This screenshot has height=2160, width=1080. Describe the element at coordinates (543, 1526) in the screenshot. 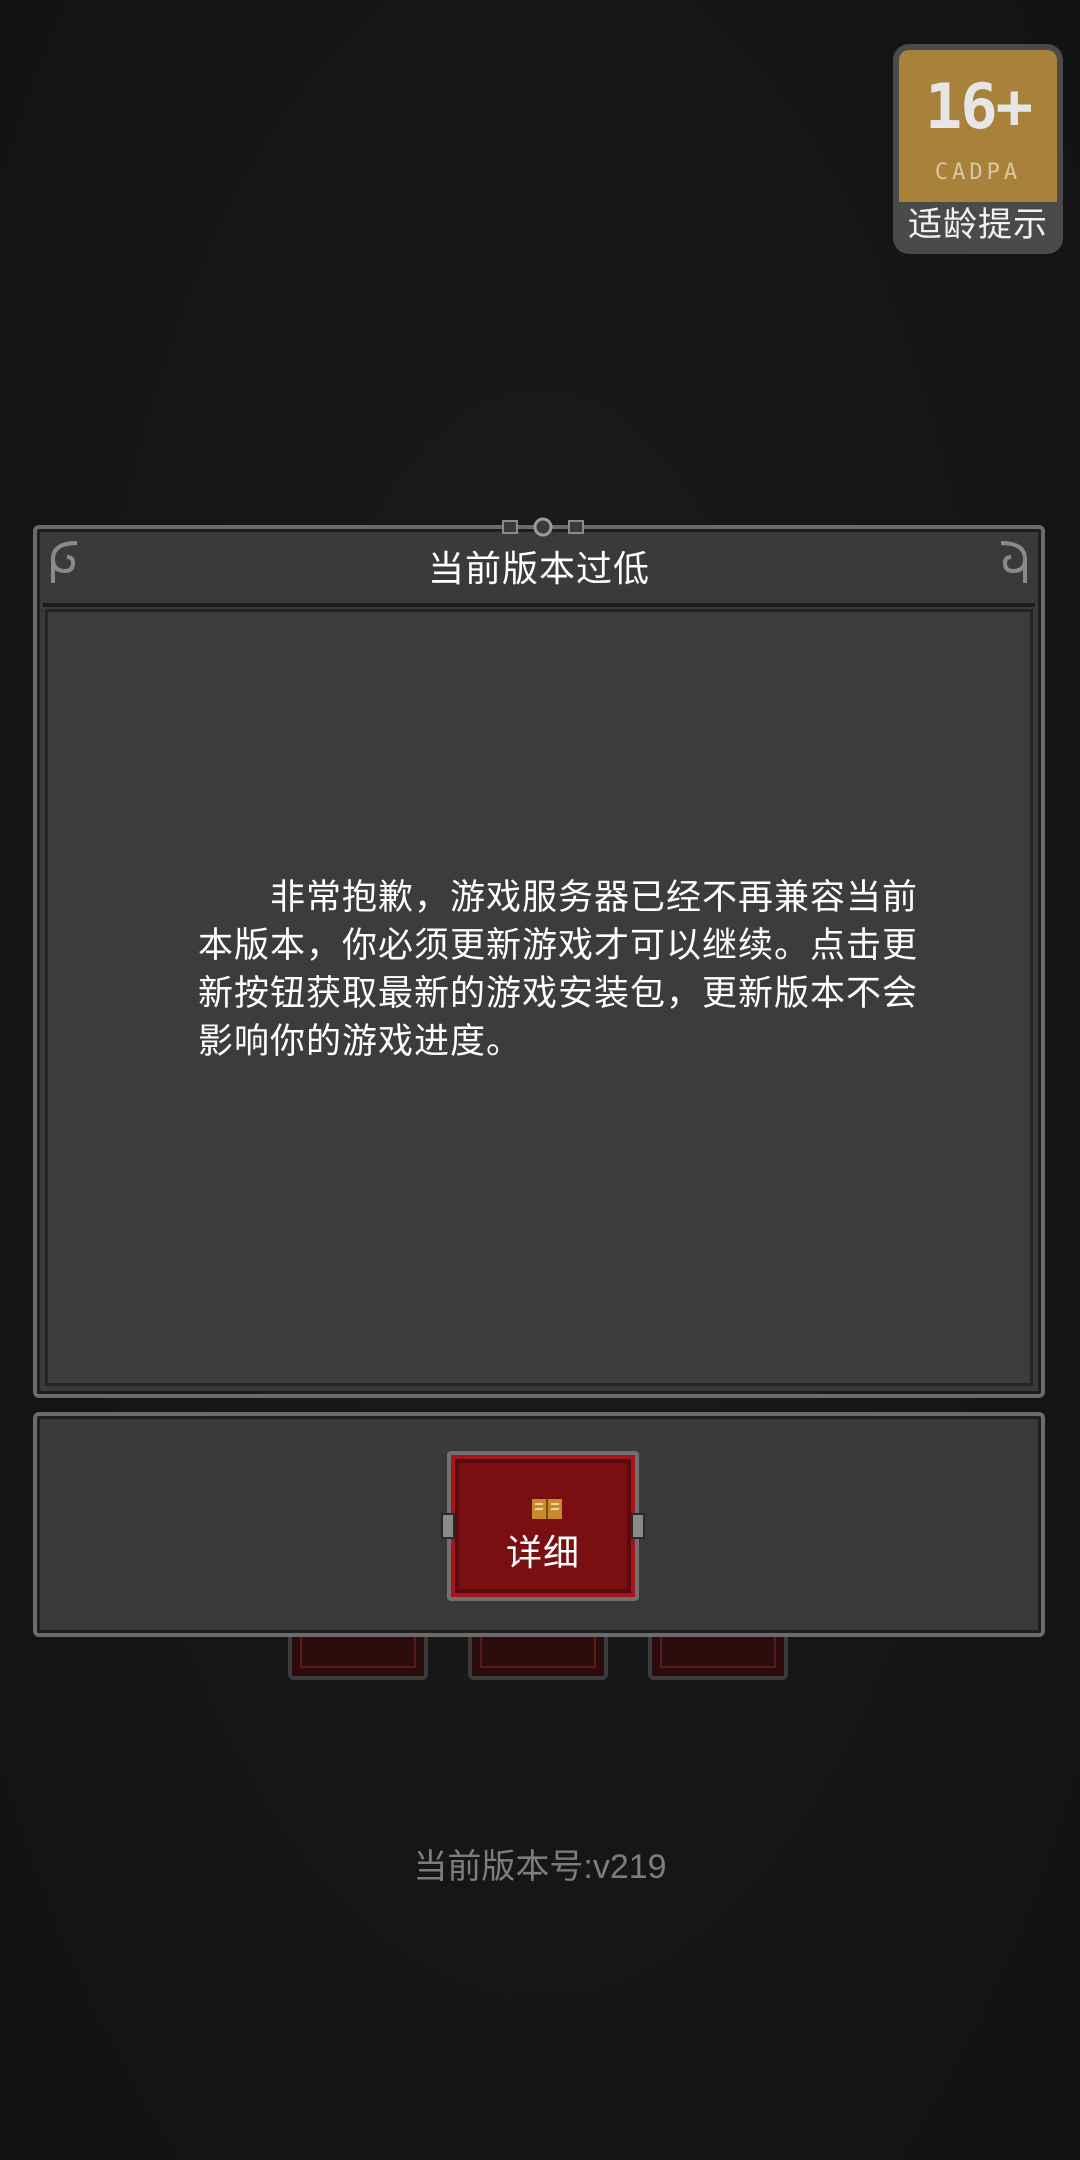

I see `detail-button: 详细` at that location.